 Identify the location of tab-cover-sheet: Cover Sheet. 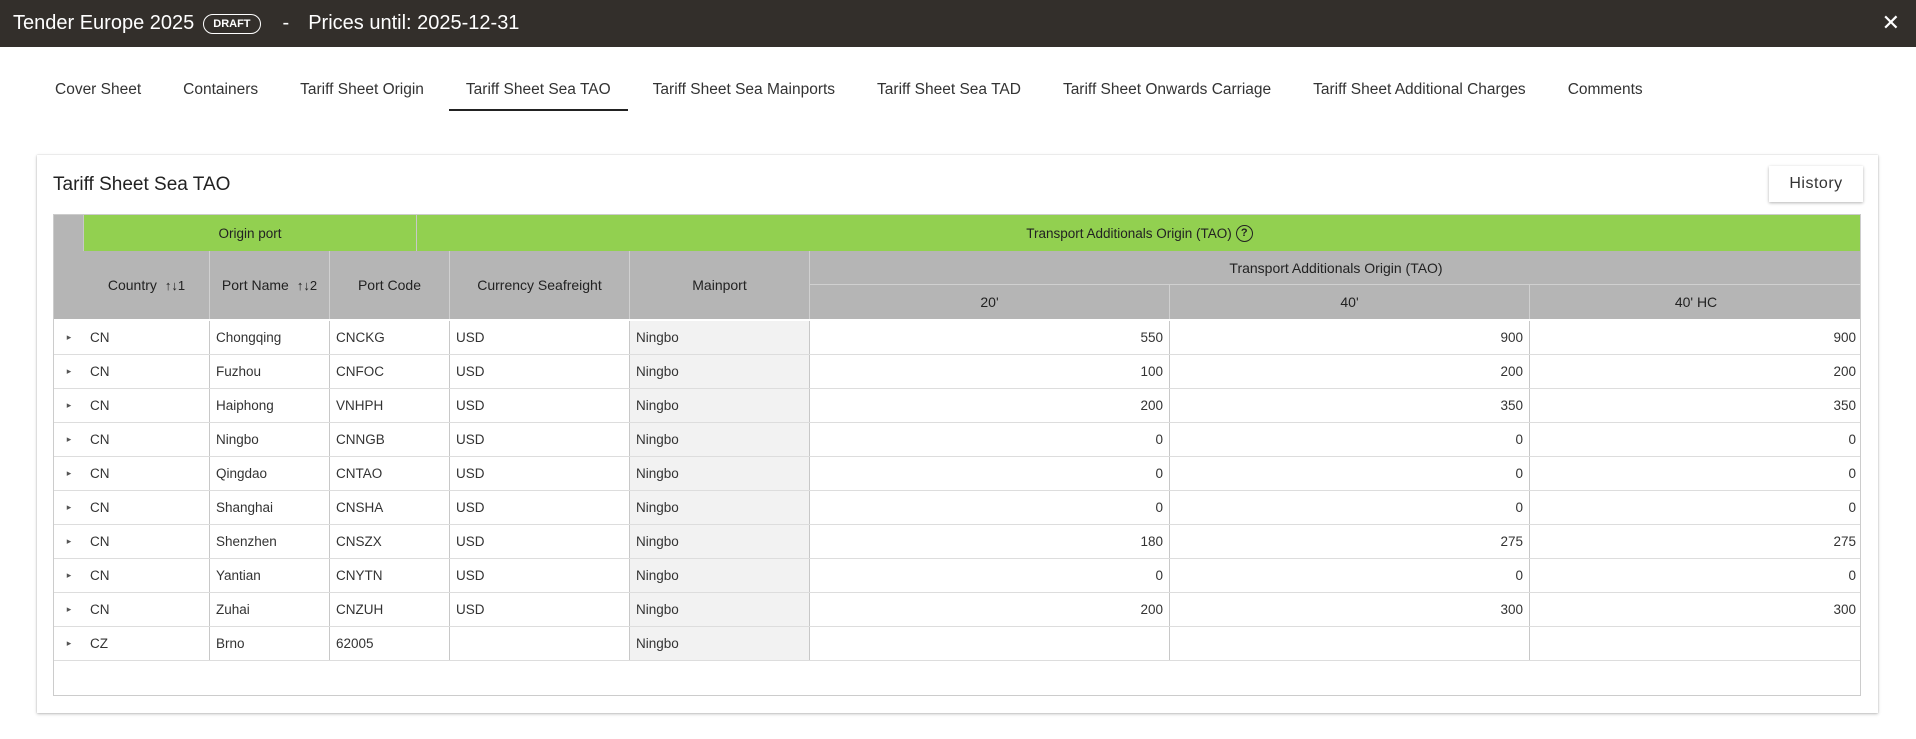
(98, 91).